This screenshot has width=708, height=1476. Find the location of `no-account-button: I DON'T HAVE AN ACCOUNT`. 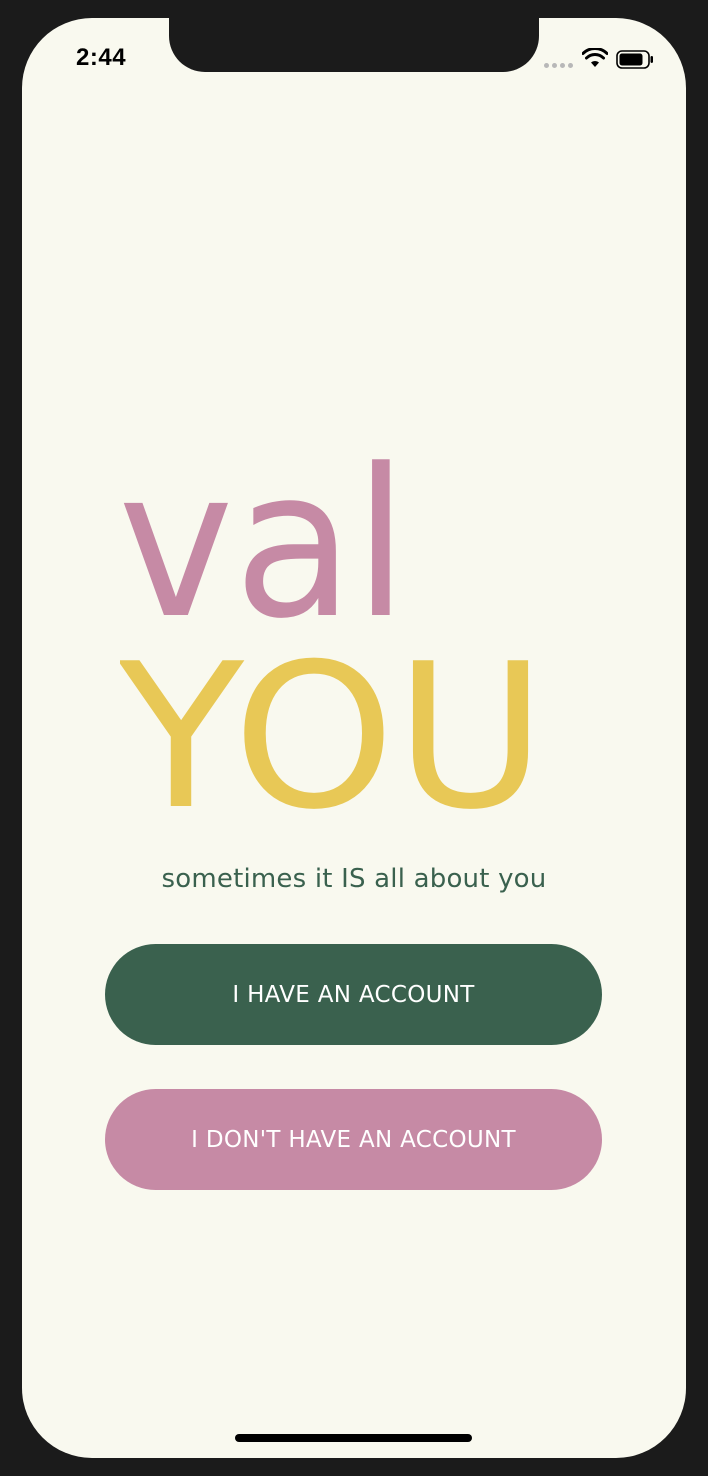

no-account-button: I DON'T HAVE AN ACCOUNT is located at coordinates (353, 1139).